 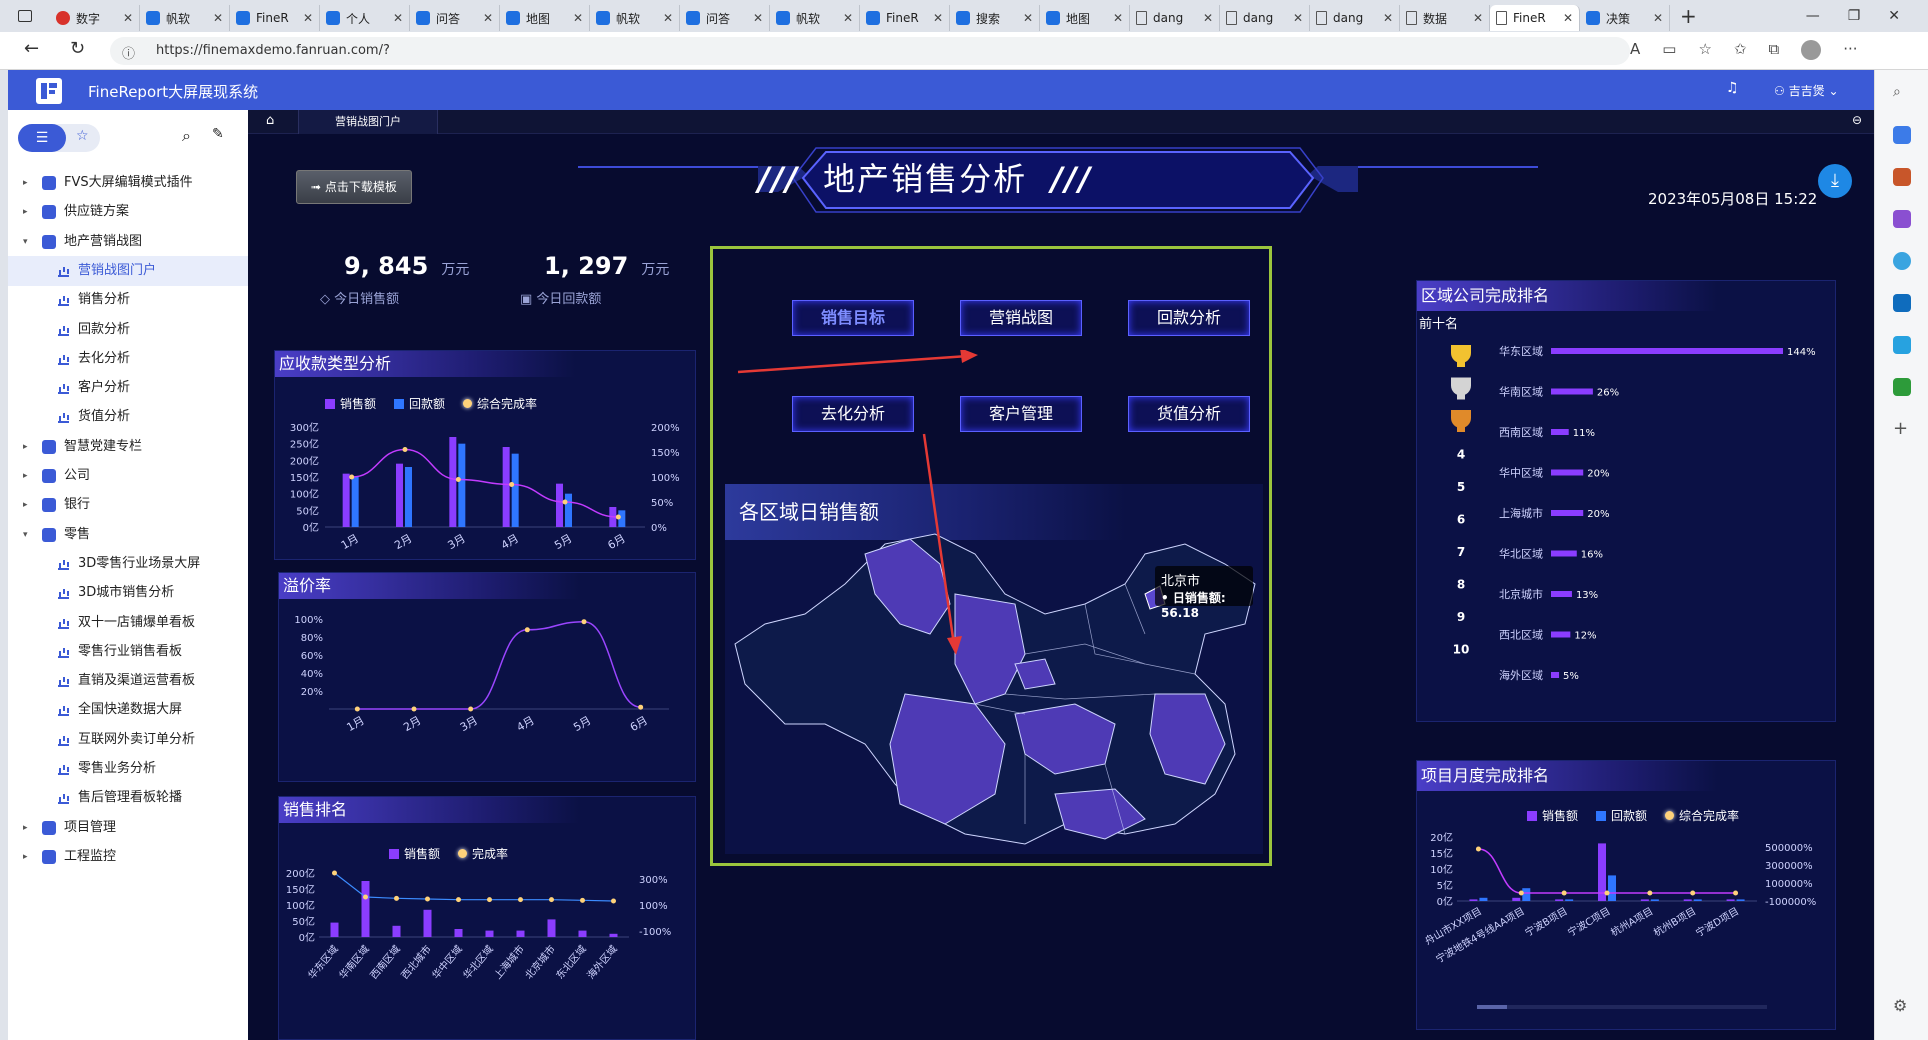 What do you see at coordinates (1902, 303) in the screenshot?
I see `outlook-icon` at bounding box center [1902, 303].